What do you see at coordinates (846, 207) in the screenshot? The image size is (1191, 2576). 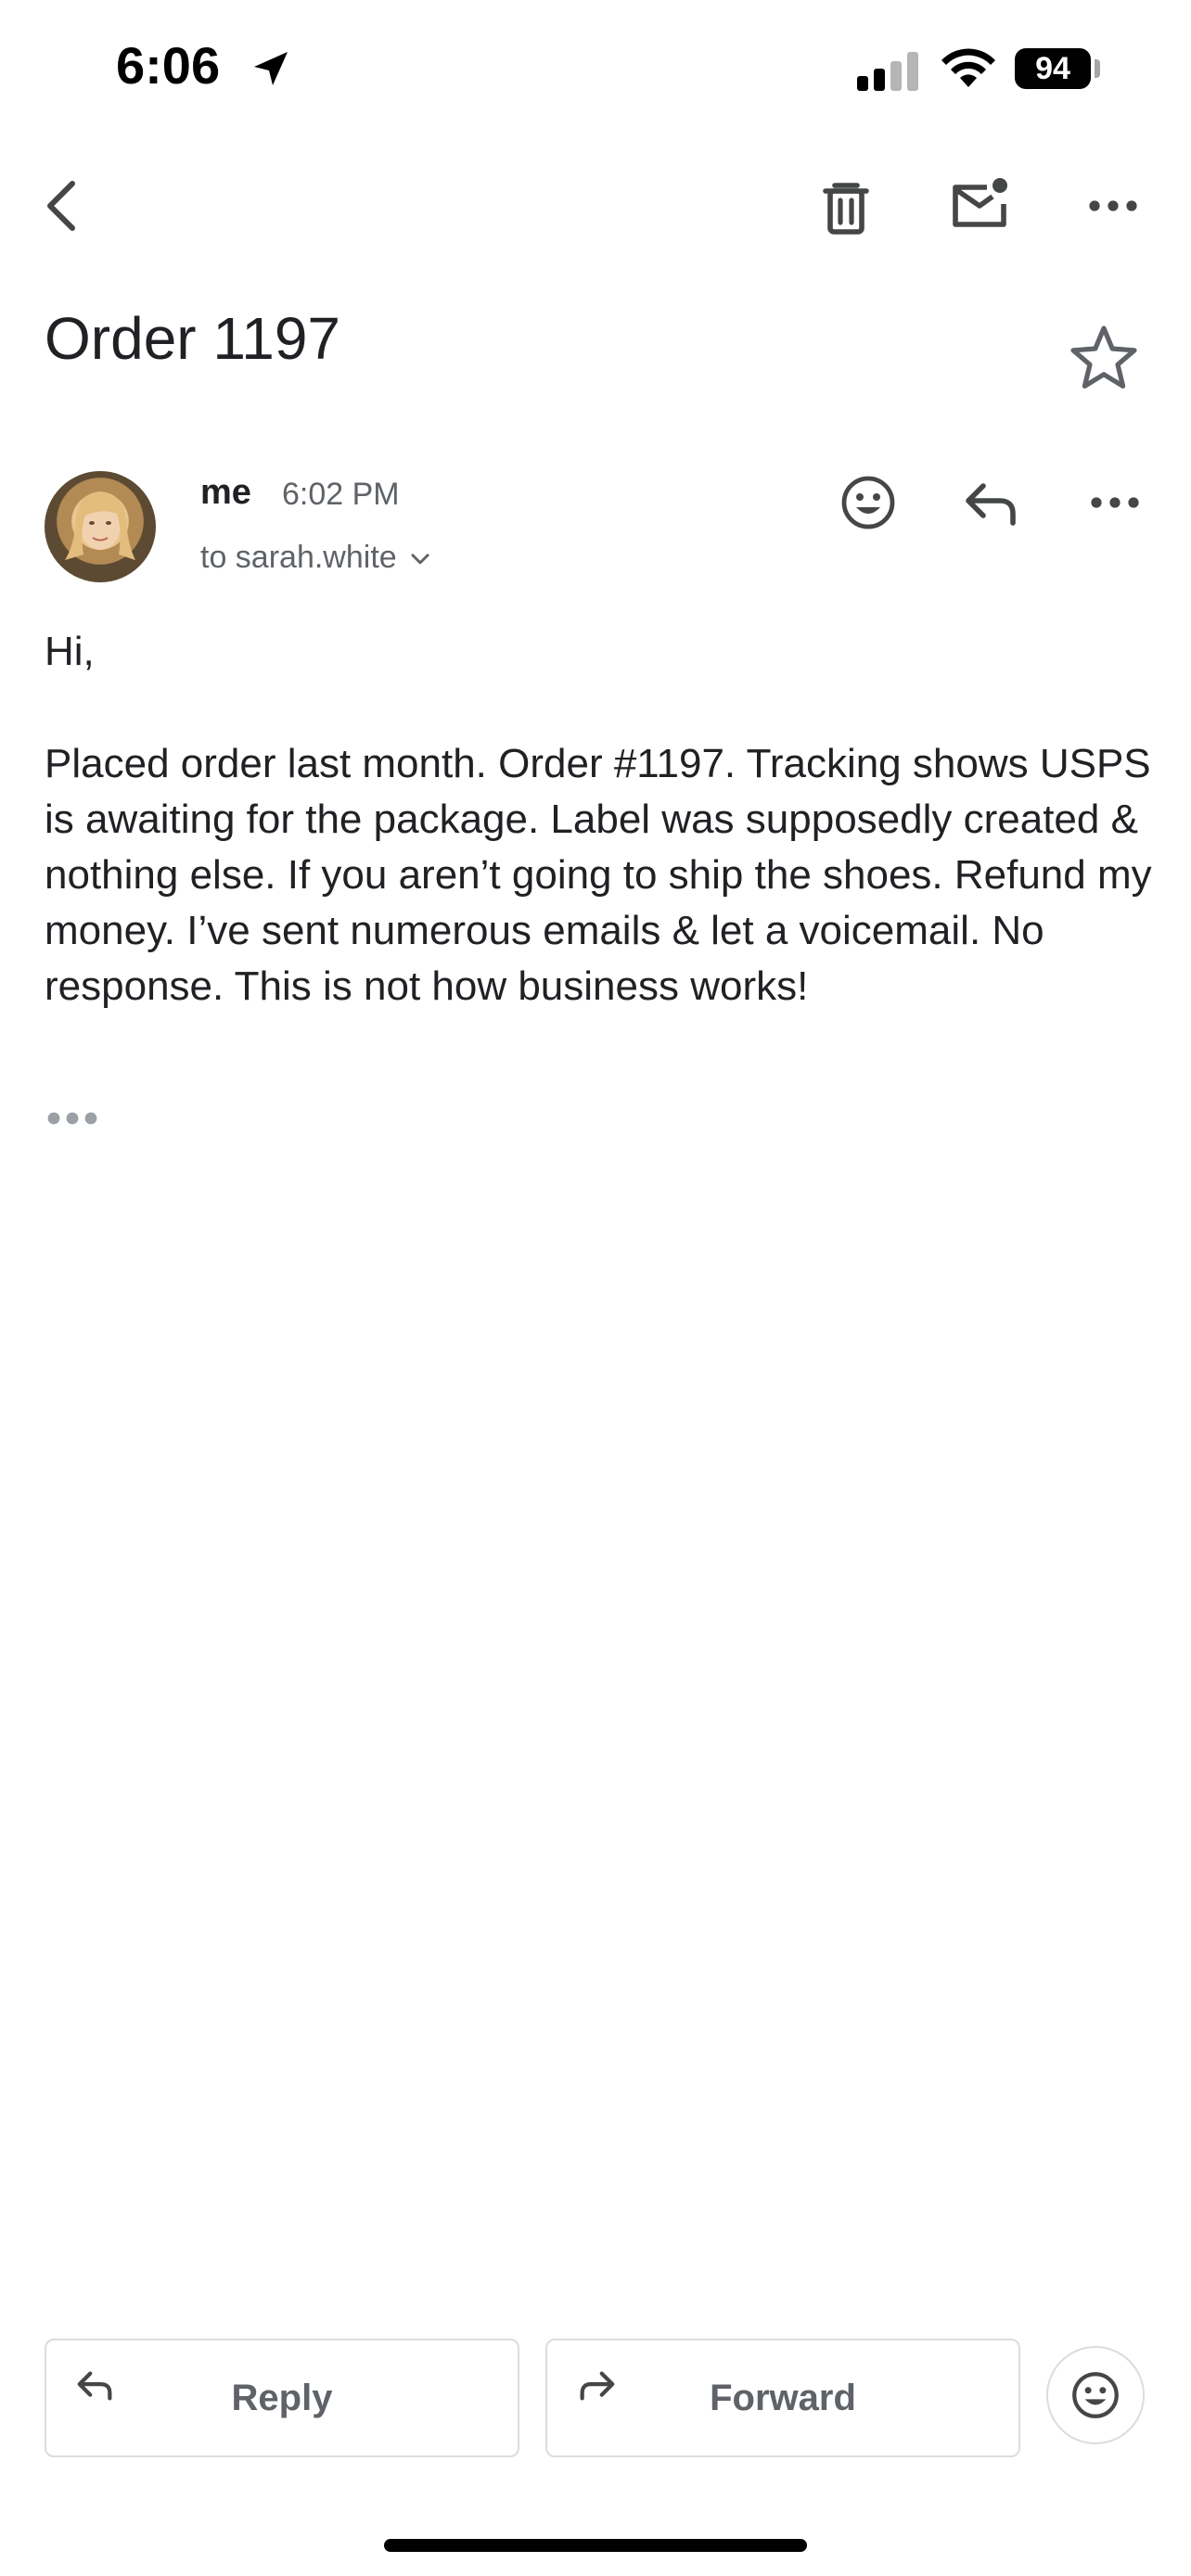 I see `trash-icon` at bounding box center [846, 207].